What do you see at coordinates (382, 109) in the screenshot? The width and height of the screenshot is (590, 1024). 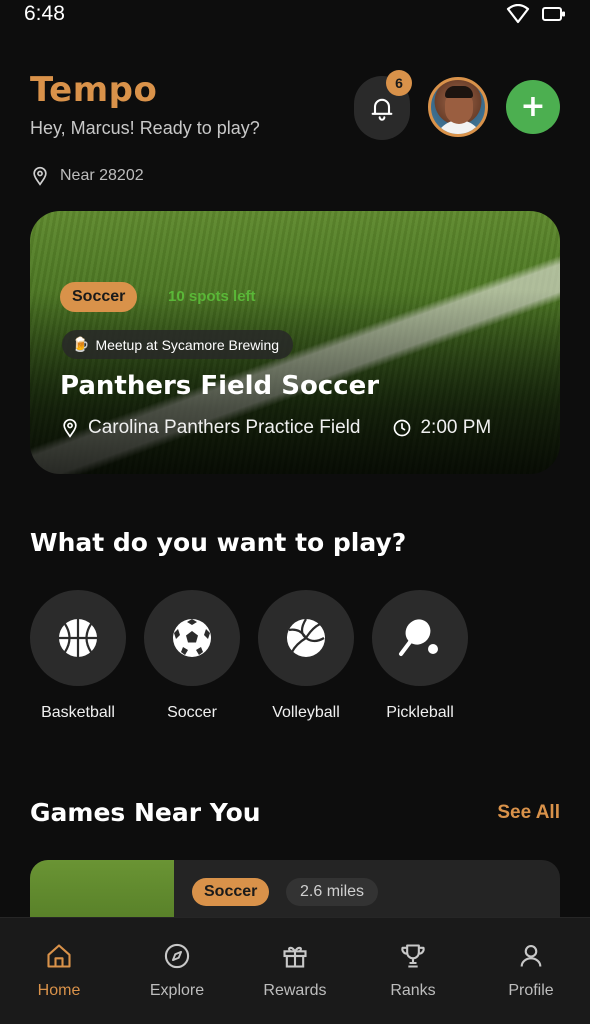 I see `bell-icon` at bounding box center [382, 109].